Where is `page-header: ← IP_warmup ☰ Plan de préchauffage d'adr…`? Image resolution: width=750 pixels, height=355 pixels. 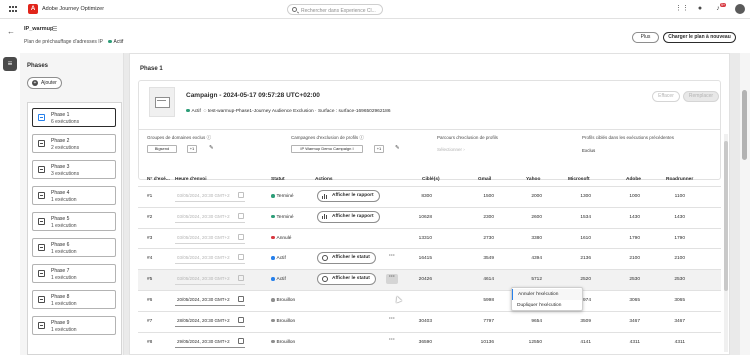
page-header: ← IP_warmup ☰ Plan de préchauffage d'adr… is located at coordinates (375, 36).